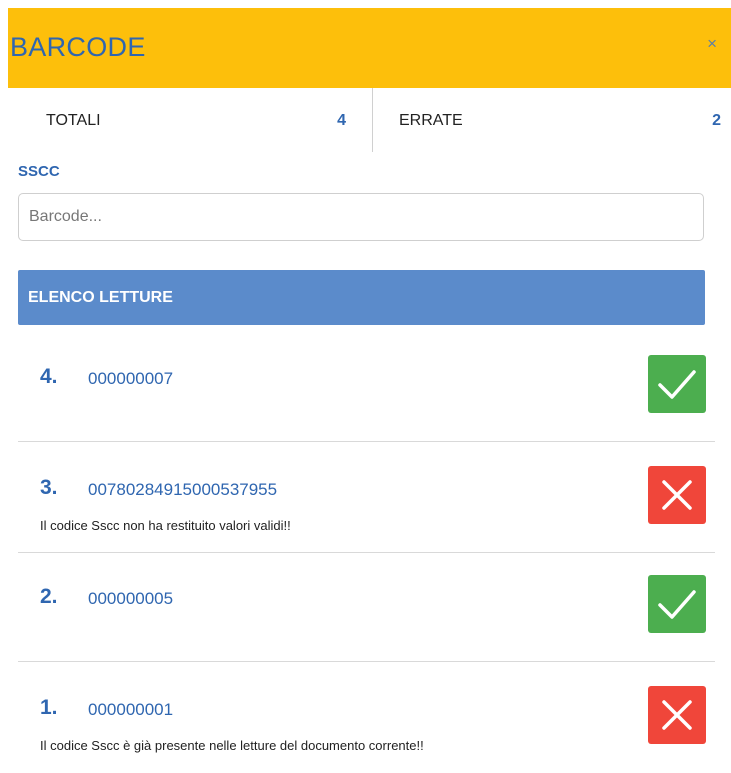 Image resolution: width=731 pixels, height=773 pixels. What do you see at coordinates (716, 120) in the screenshot?
I see `stat-errors-value: 2` at bounding box center [716, 120].